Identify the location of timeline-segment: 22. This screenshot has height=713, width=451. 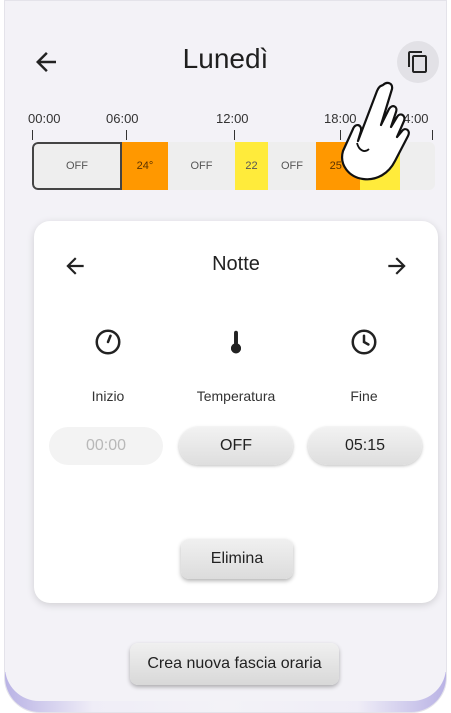
(251, 166).